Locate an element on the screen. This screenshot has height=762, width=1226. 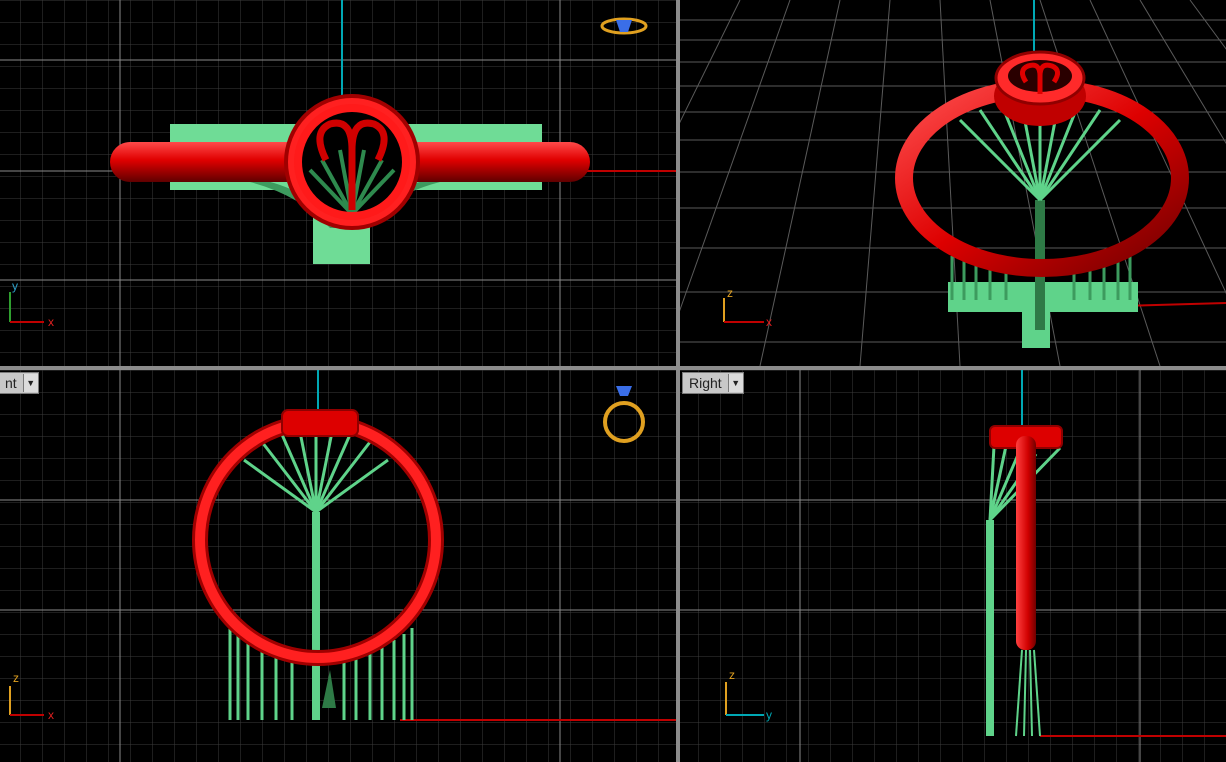
viewport-tab-label: nt is located at coordinates (11, 383).